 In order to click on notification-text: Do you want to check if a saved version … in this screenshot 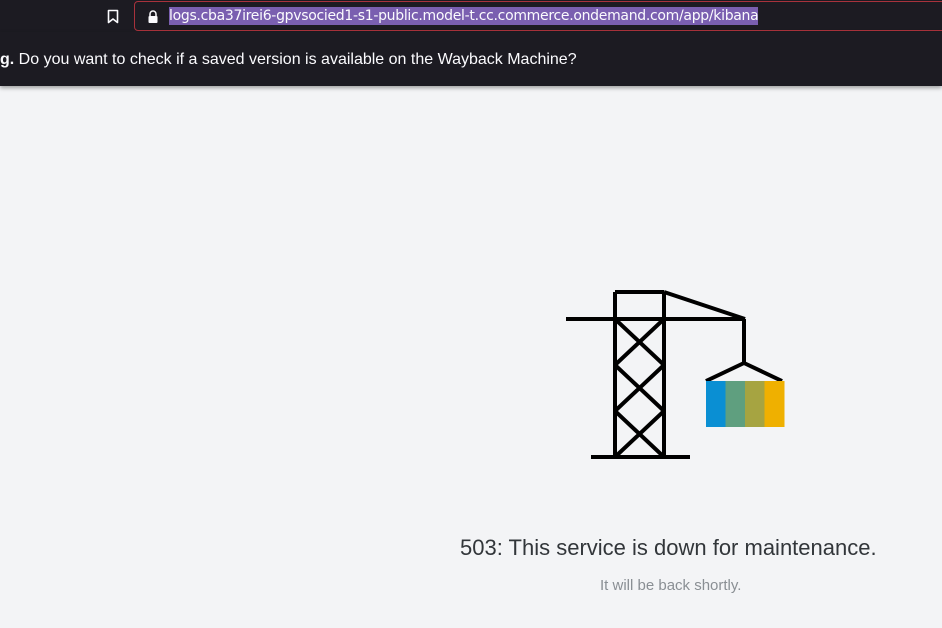, I will do `click(297, 59)`.